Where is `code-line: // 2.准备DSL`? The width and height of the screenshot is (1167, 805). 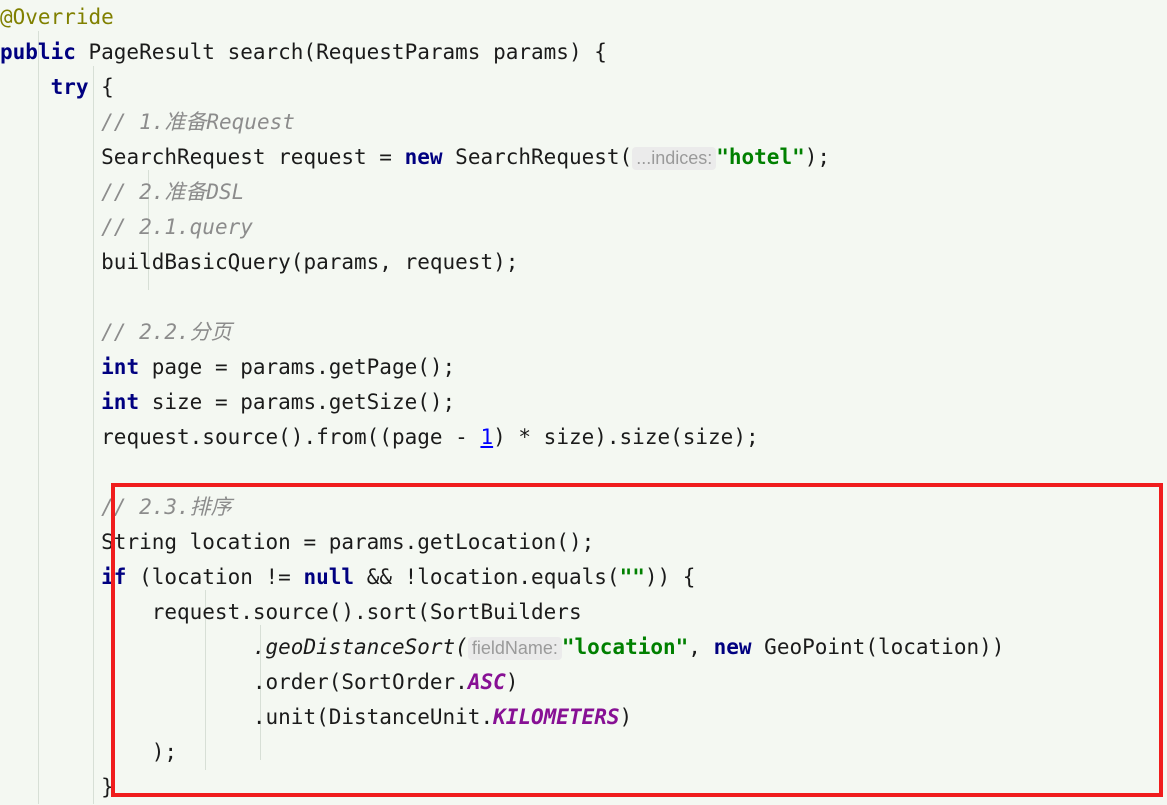
code-line: // 2.准备DSL is located at coordinates (583, 192).